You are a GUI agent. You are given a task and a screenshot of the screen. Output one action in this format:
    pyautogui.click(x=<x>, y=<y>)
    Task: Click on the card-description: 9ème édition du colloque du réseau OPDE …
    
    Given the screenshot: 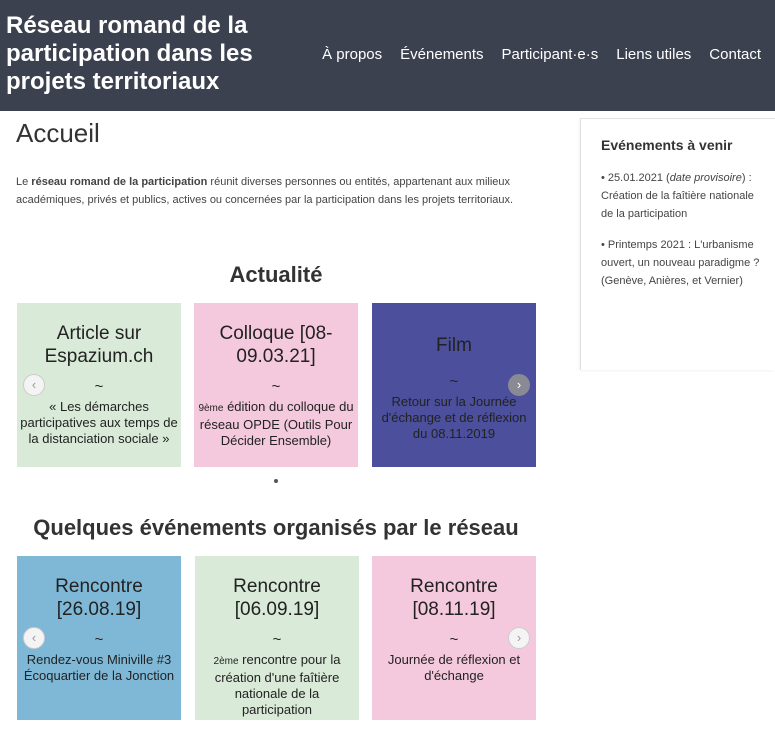 What is the action you would take?
    pyautogui.click(x=276, y=424)
    